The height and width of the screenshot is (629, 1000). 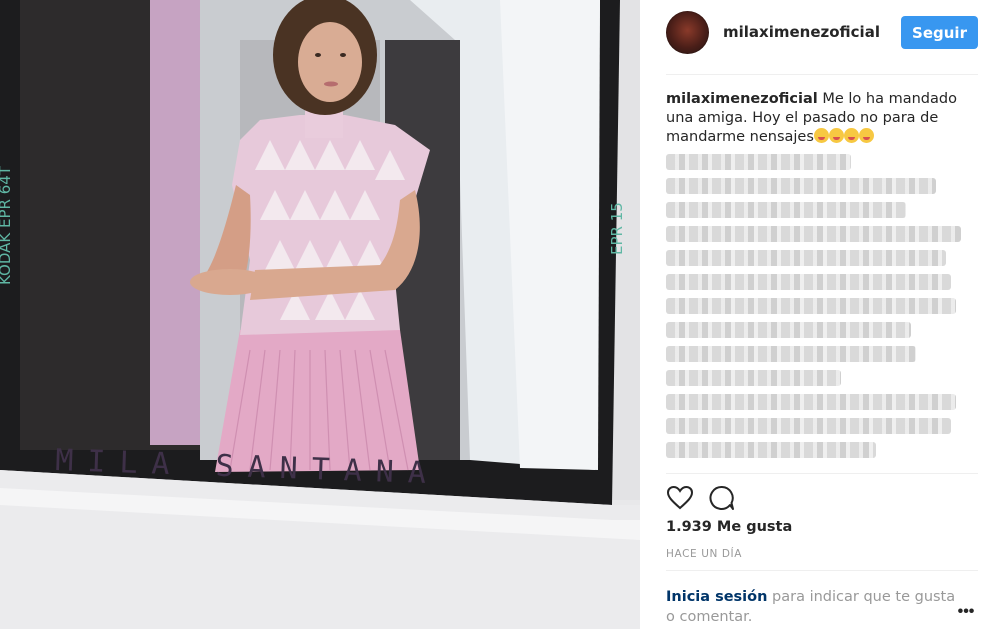 I want to click on comments-divider, so click(x=822, y=473).